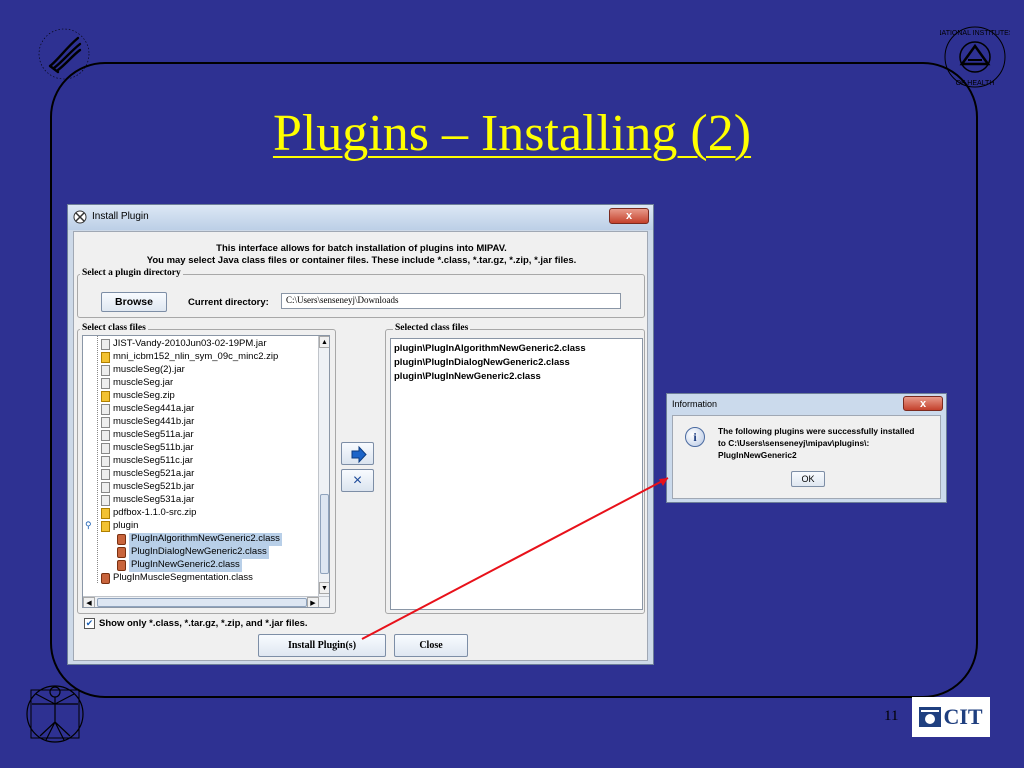 The height and width of the screenshot is (768, 1024). What do you see at coordinates (695, 404) in the screenshot?
I see `dialog-title: Information` at bounding box center [695, 404].